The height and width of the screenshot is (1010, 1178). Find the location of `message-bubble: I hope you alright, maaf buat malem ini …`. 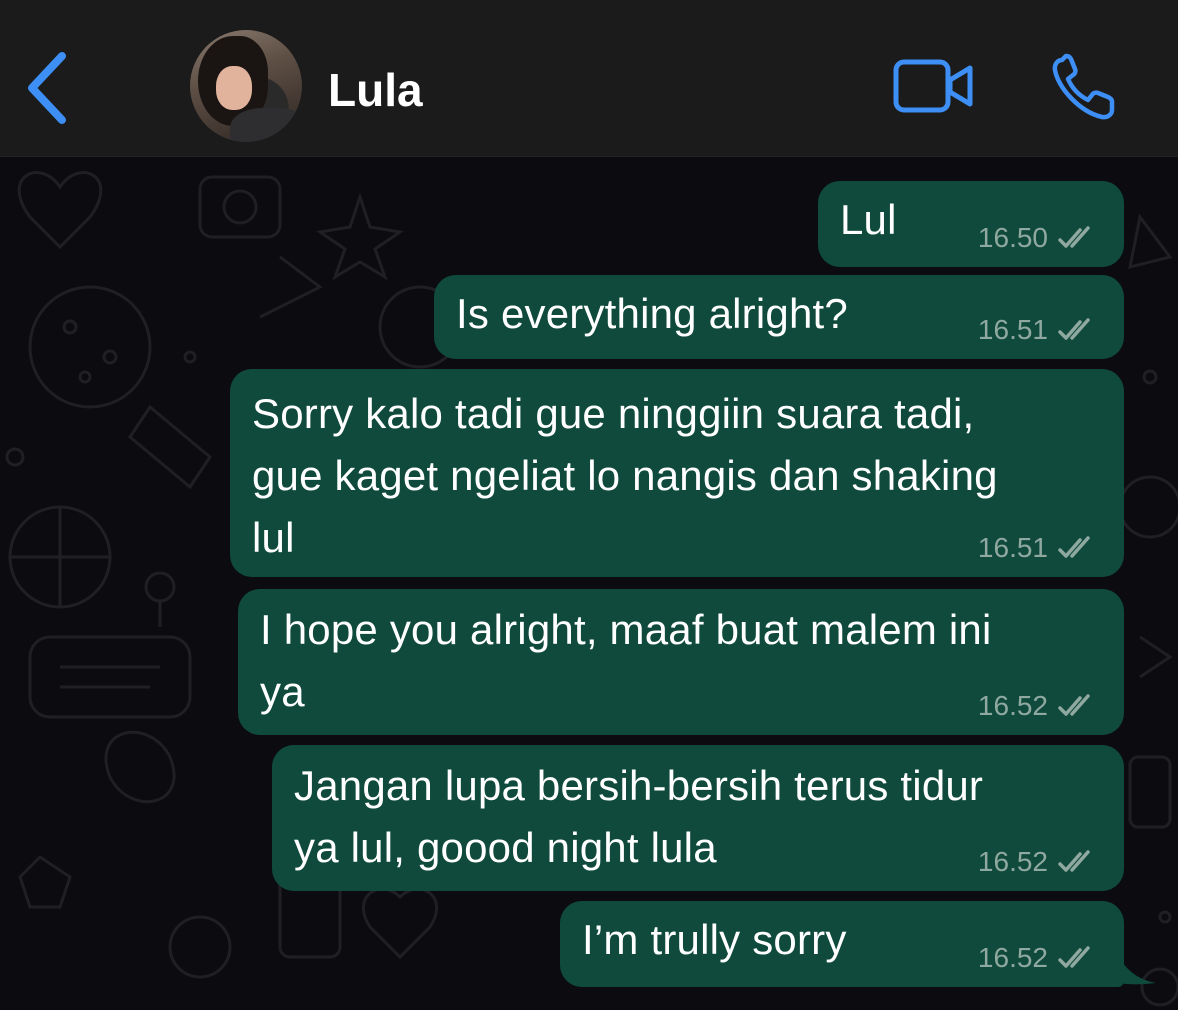

message-bubble: I hope you alright, maaf buat malem ini … is located at coordinates (681, 662).